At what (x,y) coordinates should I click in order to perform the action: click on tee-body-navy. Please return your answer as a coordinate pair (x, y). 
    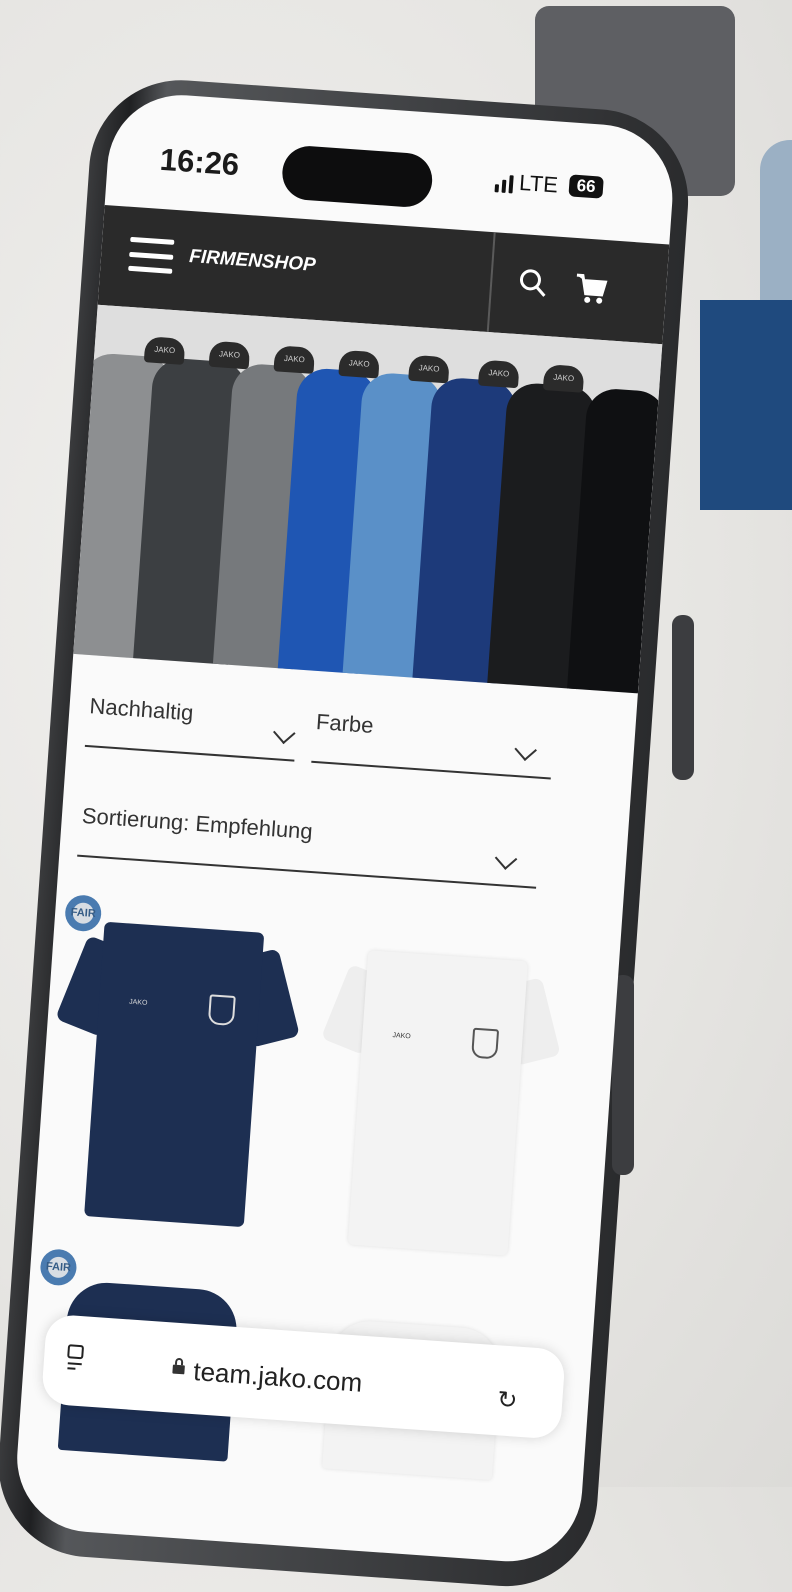
    Looking at the image, I should click on (174, 1074).